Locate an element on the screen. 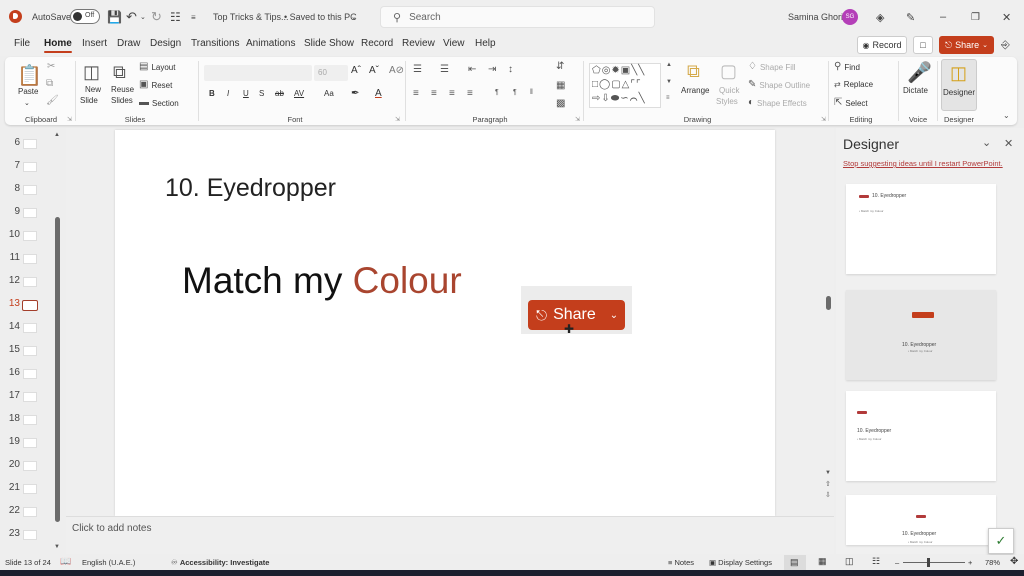 This screenshot has width=1024, height=576. slide-thumbnail-14: 14 is located at coordinates (30, 328).